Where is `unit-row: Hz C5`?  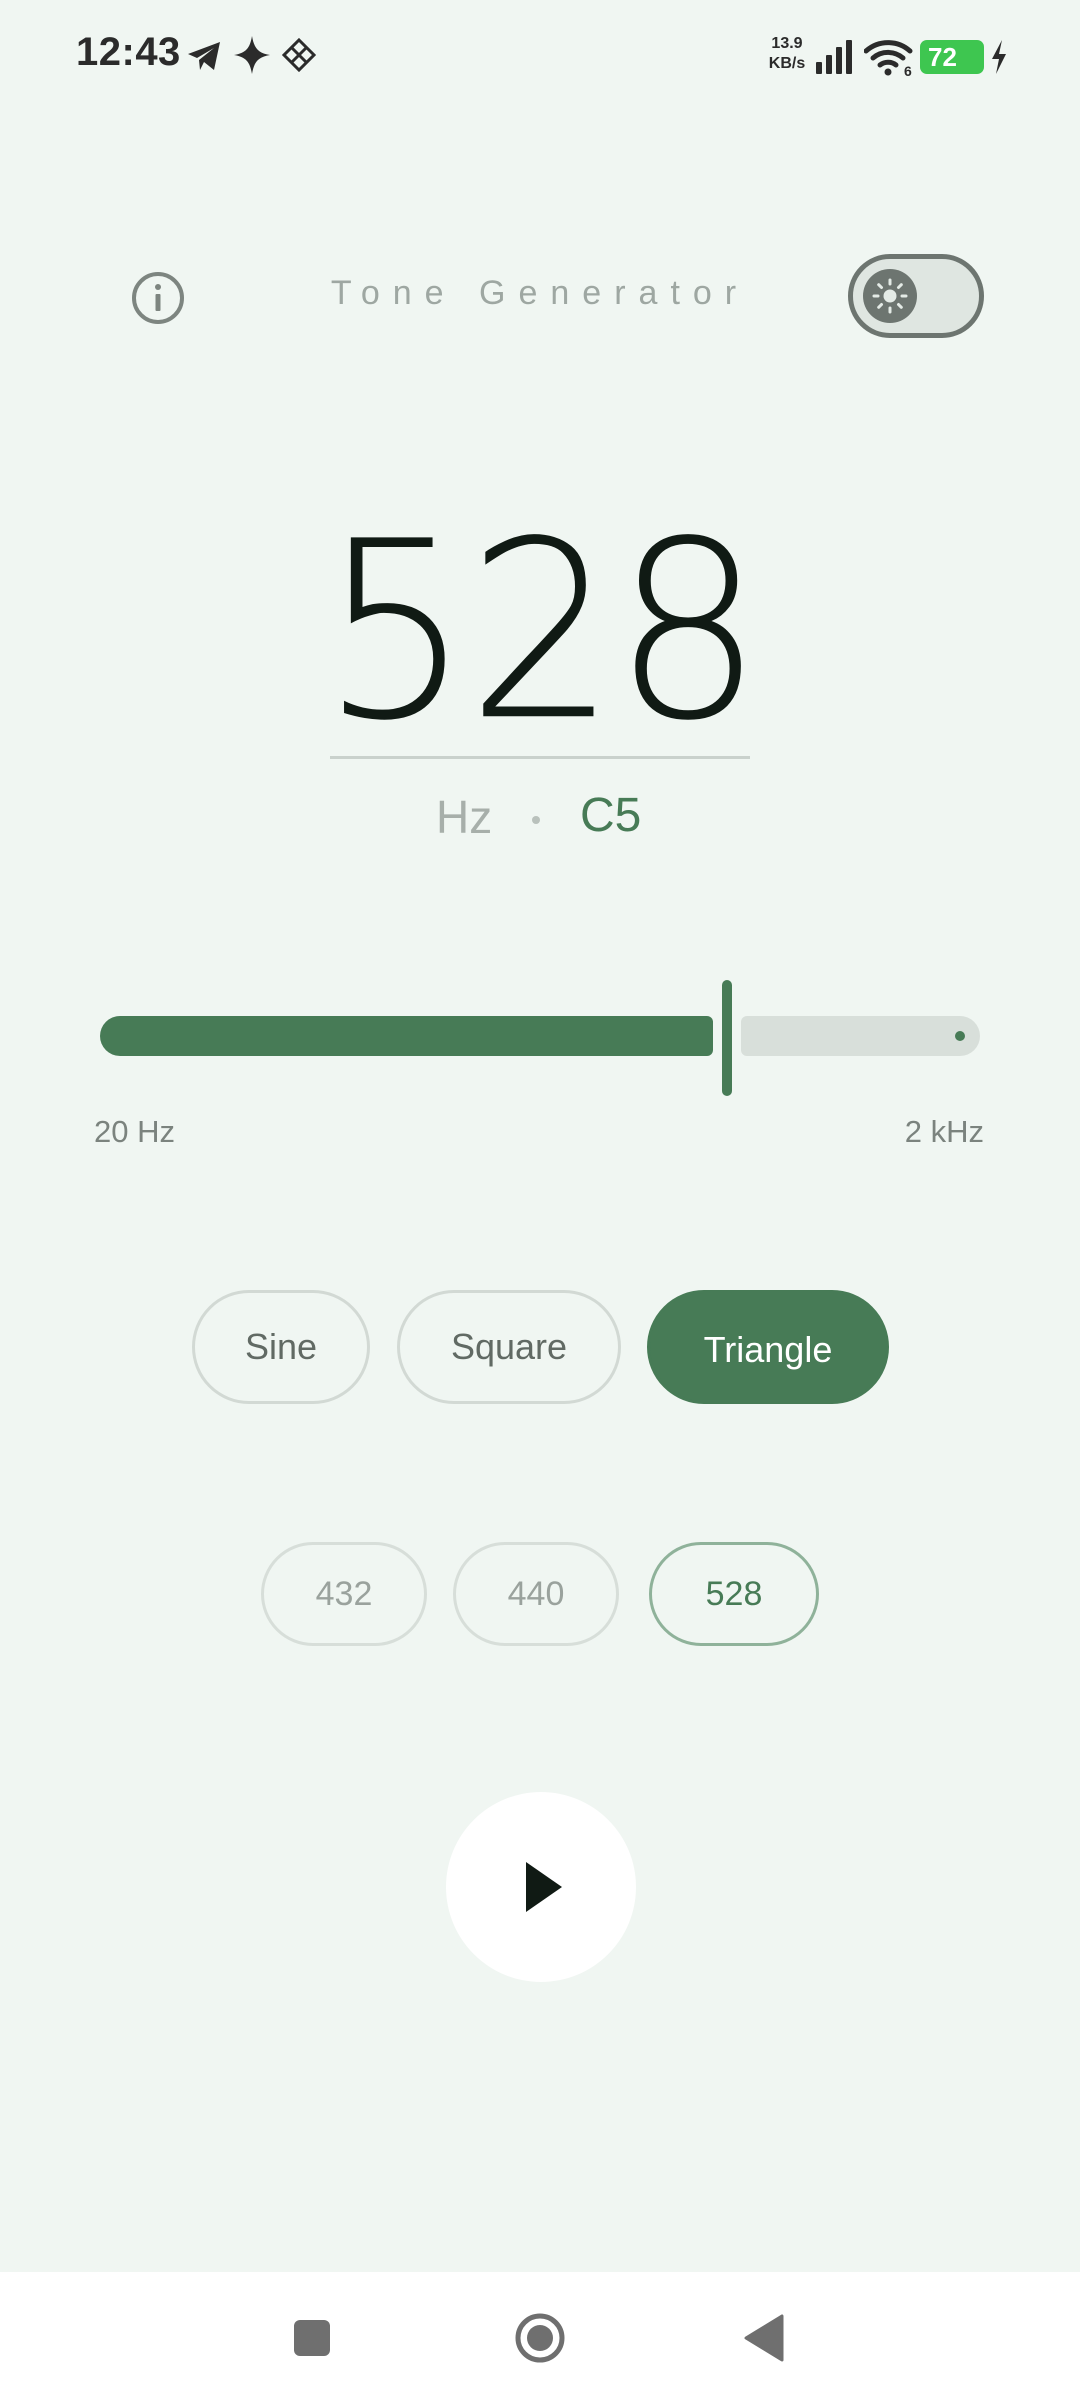 unit-row: Hz C5 is located at coordinates (540, 819).